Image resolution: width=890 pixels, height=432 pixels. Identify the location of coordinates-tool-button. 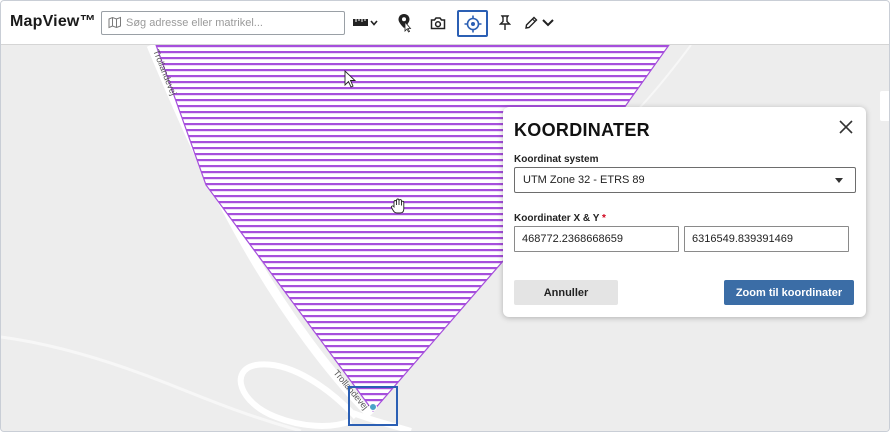
(472, 23).